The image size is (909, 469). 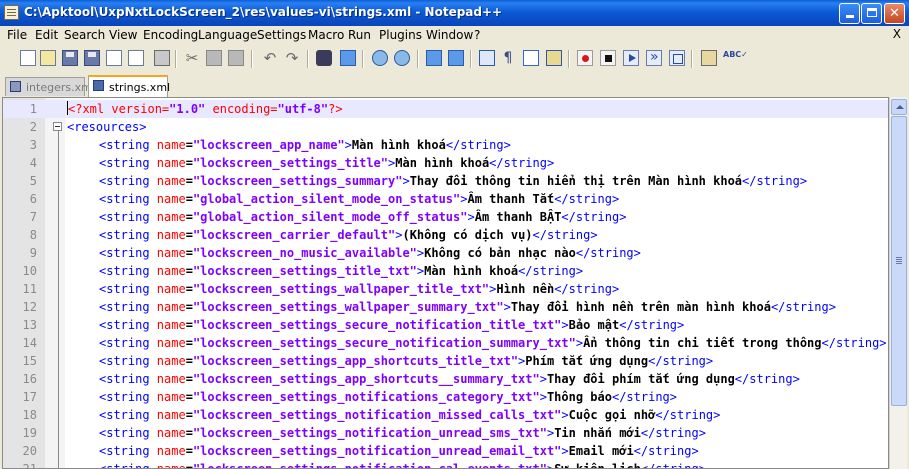 What do you see at coordinates (608, 58) in the screenshot?
I see `stop-recording-icon` at bounding box center [608, 58].